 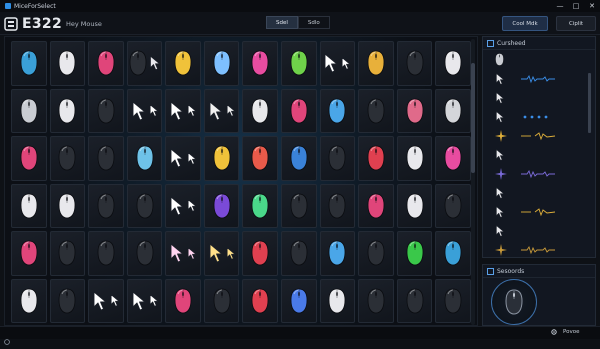 I want to click on minimize-button: —, so click(x=560, y=6).